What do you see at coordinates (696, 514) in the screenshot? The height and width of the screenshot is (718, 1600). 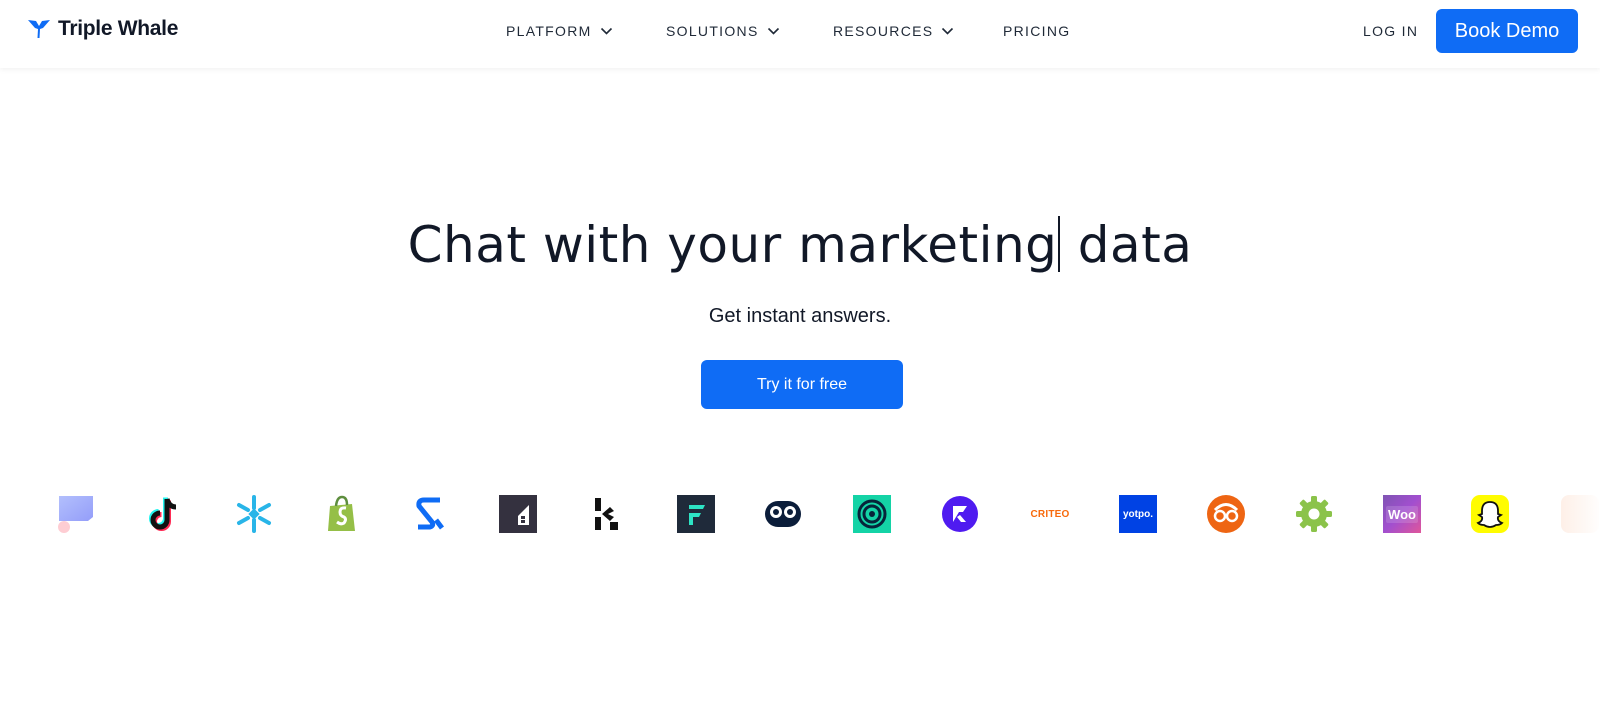 I see `f-logo-icon` at bounding box center [696, 514].